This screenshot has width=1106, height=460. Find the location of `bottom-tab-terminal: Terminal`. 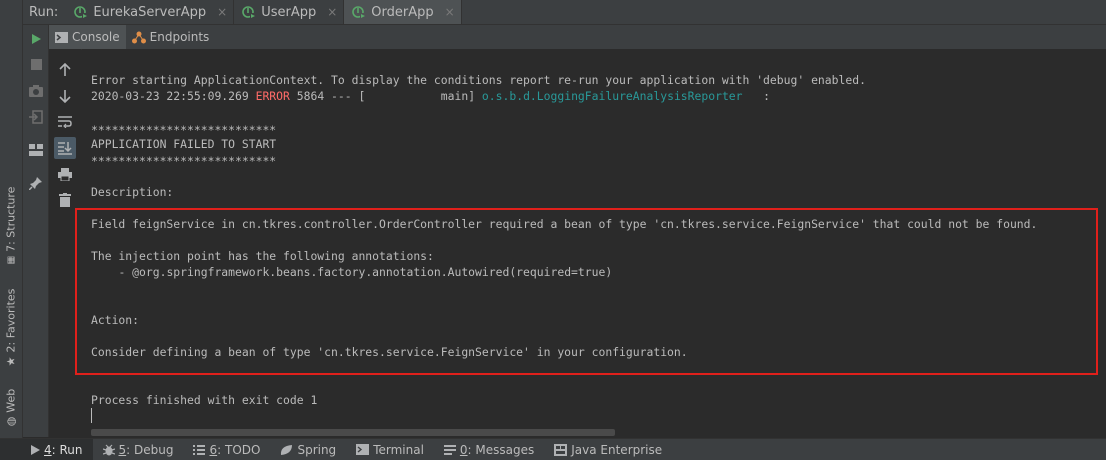

bottom-tab-terminal: Terminal is located at coordinates (390, 449).